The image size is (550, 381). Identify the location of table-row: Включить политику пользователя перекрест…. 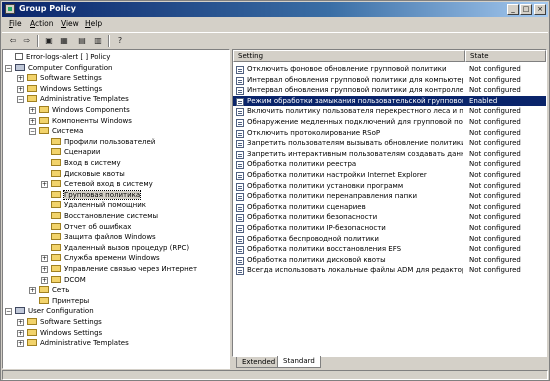
(389, 111).